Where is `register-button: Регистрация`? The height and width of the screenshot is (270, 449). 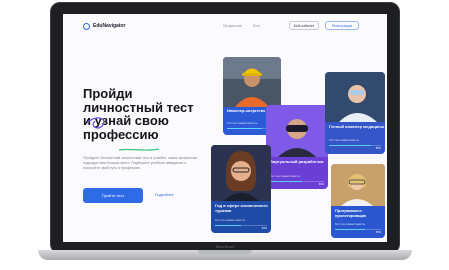 register-button: Регистрация is located at coordinates (342, 25).